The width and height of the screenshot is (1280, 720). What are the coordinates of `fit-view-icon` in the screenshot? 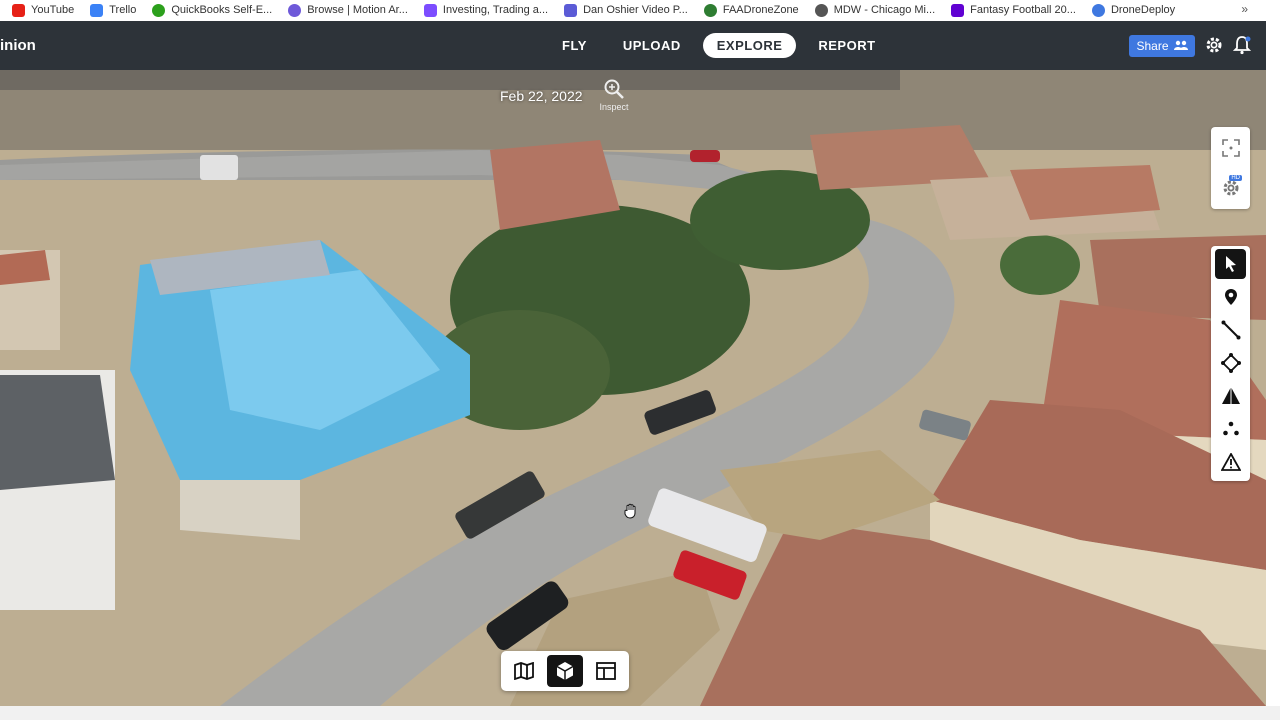 It's located at (1230, 148).